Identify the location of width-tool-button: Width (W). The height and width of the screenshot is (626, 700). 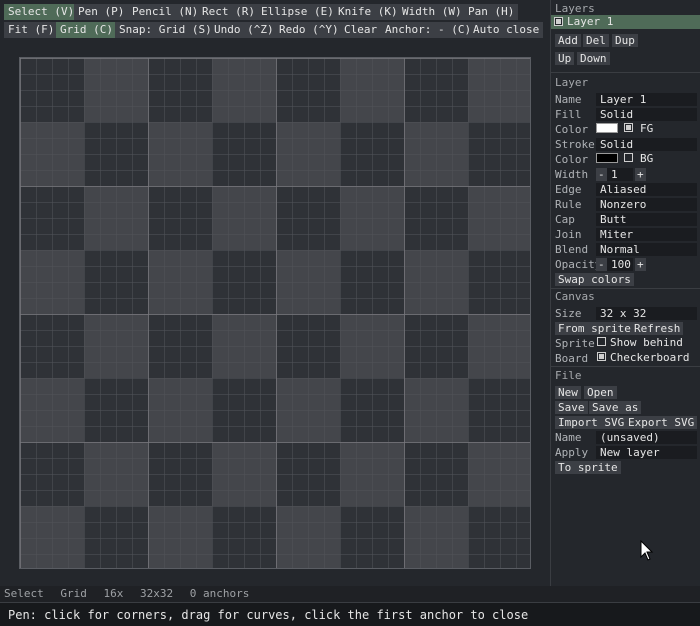
(432, 12).